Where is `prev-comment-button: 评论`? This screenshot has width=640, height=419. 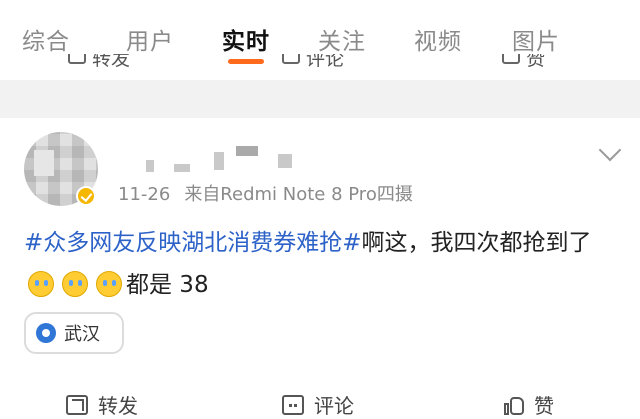
prev-comment-button: 评论 is located at coordinates (313, 62).